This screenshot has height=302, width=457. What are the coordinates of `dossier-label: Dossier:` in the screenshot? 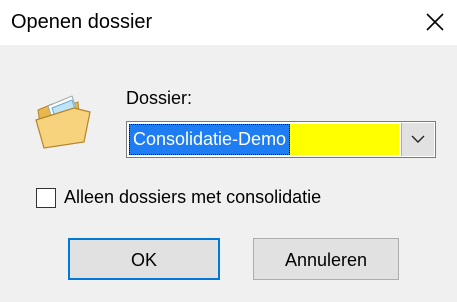 It's located at (159, 98).